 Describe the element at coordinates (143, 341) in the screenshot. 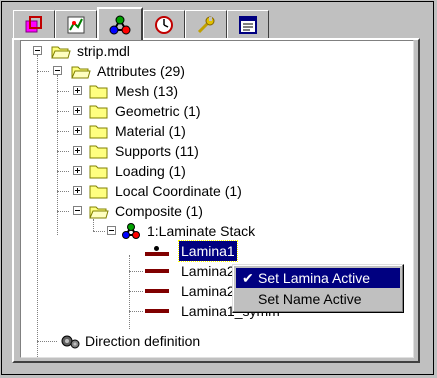

I see `tree-label-direction-definition: Direction definition` at that location.